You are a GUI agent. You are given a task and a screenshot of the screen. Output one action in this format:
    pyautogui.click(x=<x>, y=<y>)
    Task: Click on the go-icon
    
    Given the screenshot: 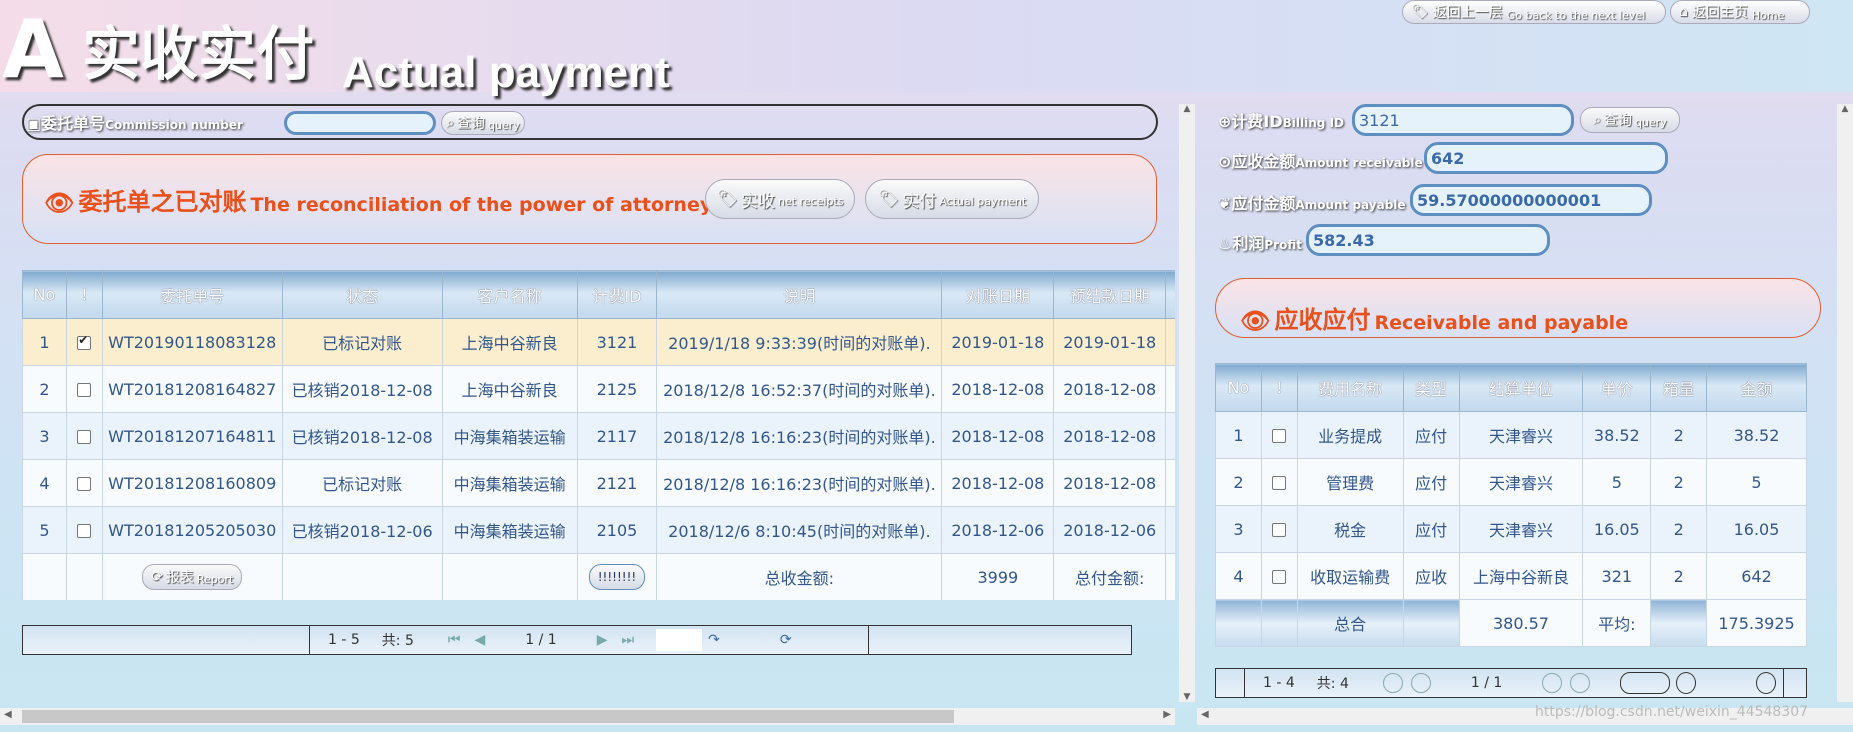 What is the action you would take?
    pyautogui.click(x=1686, y=683)
    